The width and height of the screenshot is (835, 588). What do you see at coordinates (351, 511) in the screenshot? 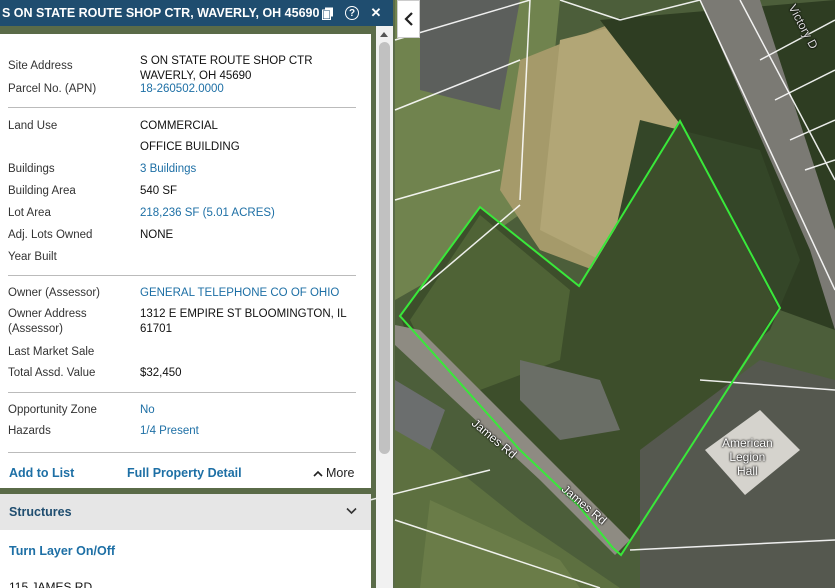
I see `chevron-down-icon` at bounding box center [351, 511].